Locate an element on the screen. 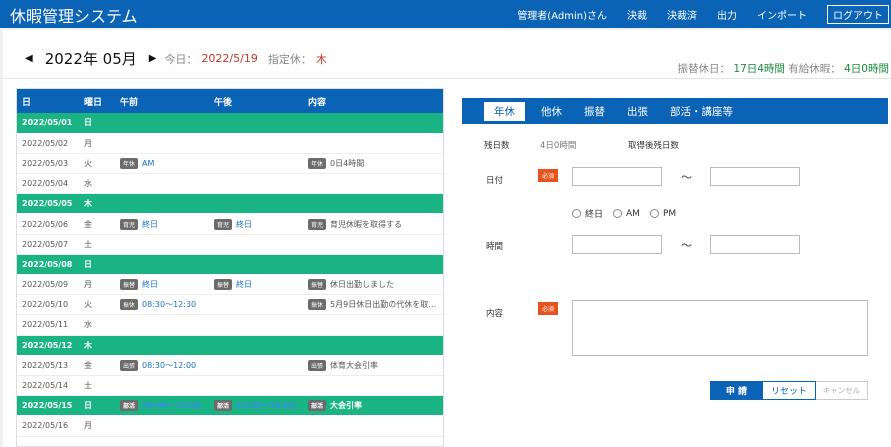 This screenshot has height=447, width=891. nav-approval: 決裁 is located at coordinates (637, 14).